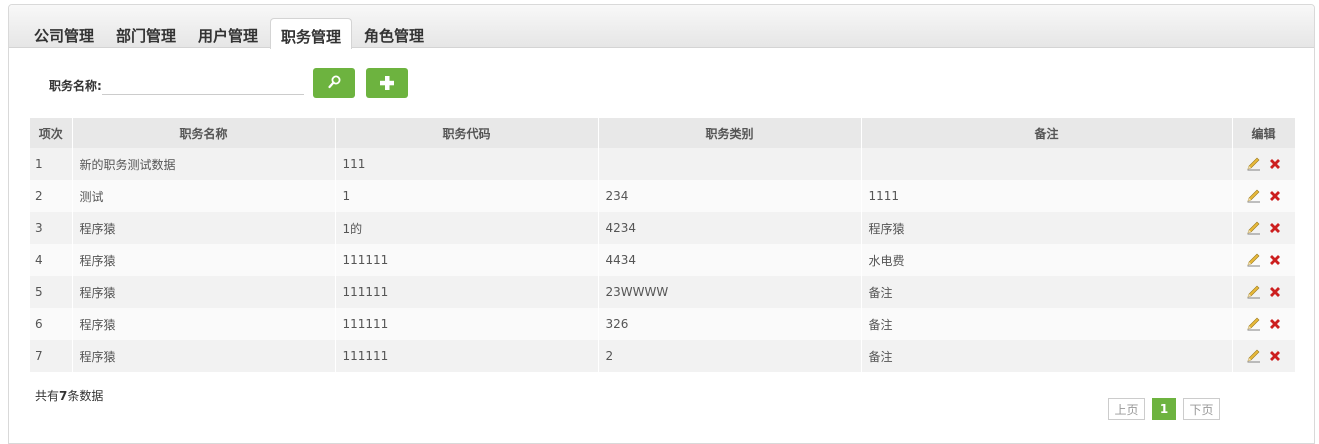 The width and height of the screenshot is (1319, 444). I want to click on tab-company-management: 公司管理, so click(64, 33).